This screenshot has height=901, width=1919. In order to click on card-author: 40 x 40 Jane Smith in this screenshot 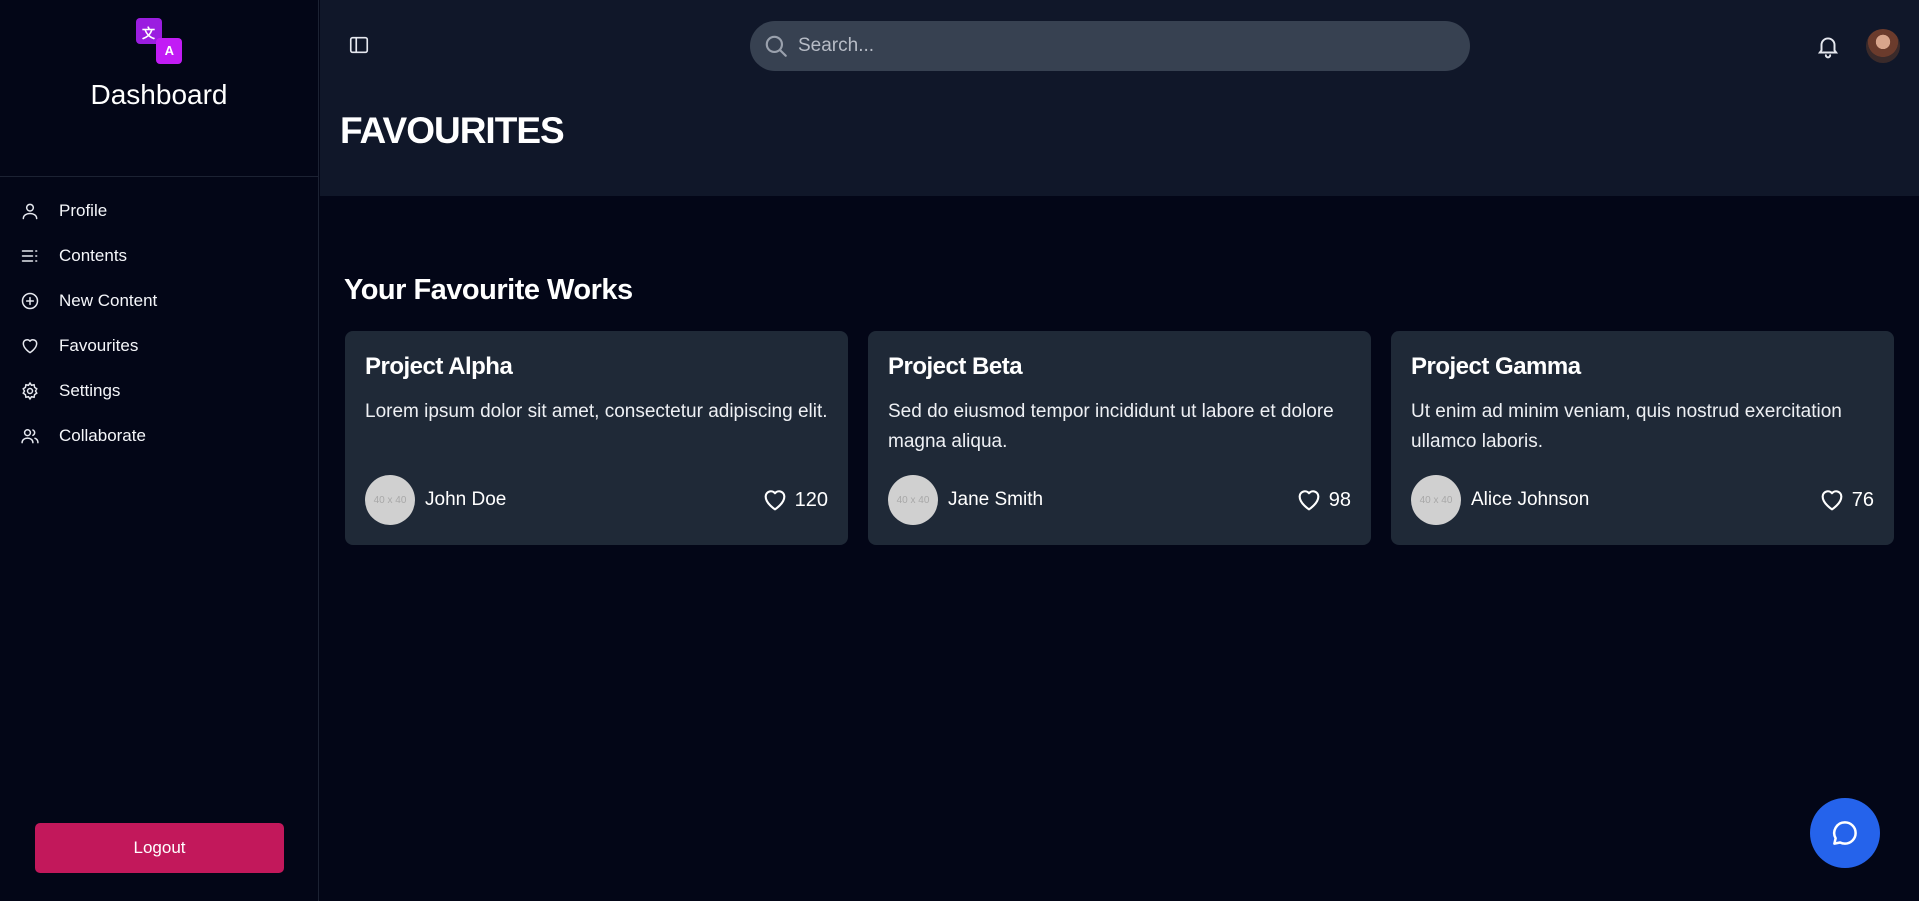, I will do `click(965, 500)`.